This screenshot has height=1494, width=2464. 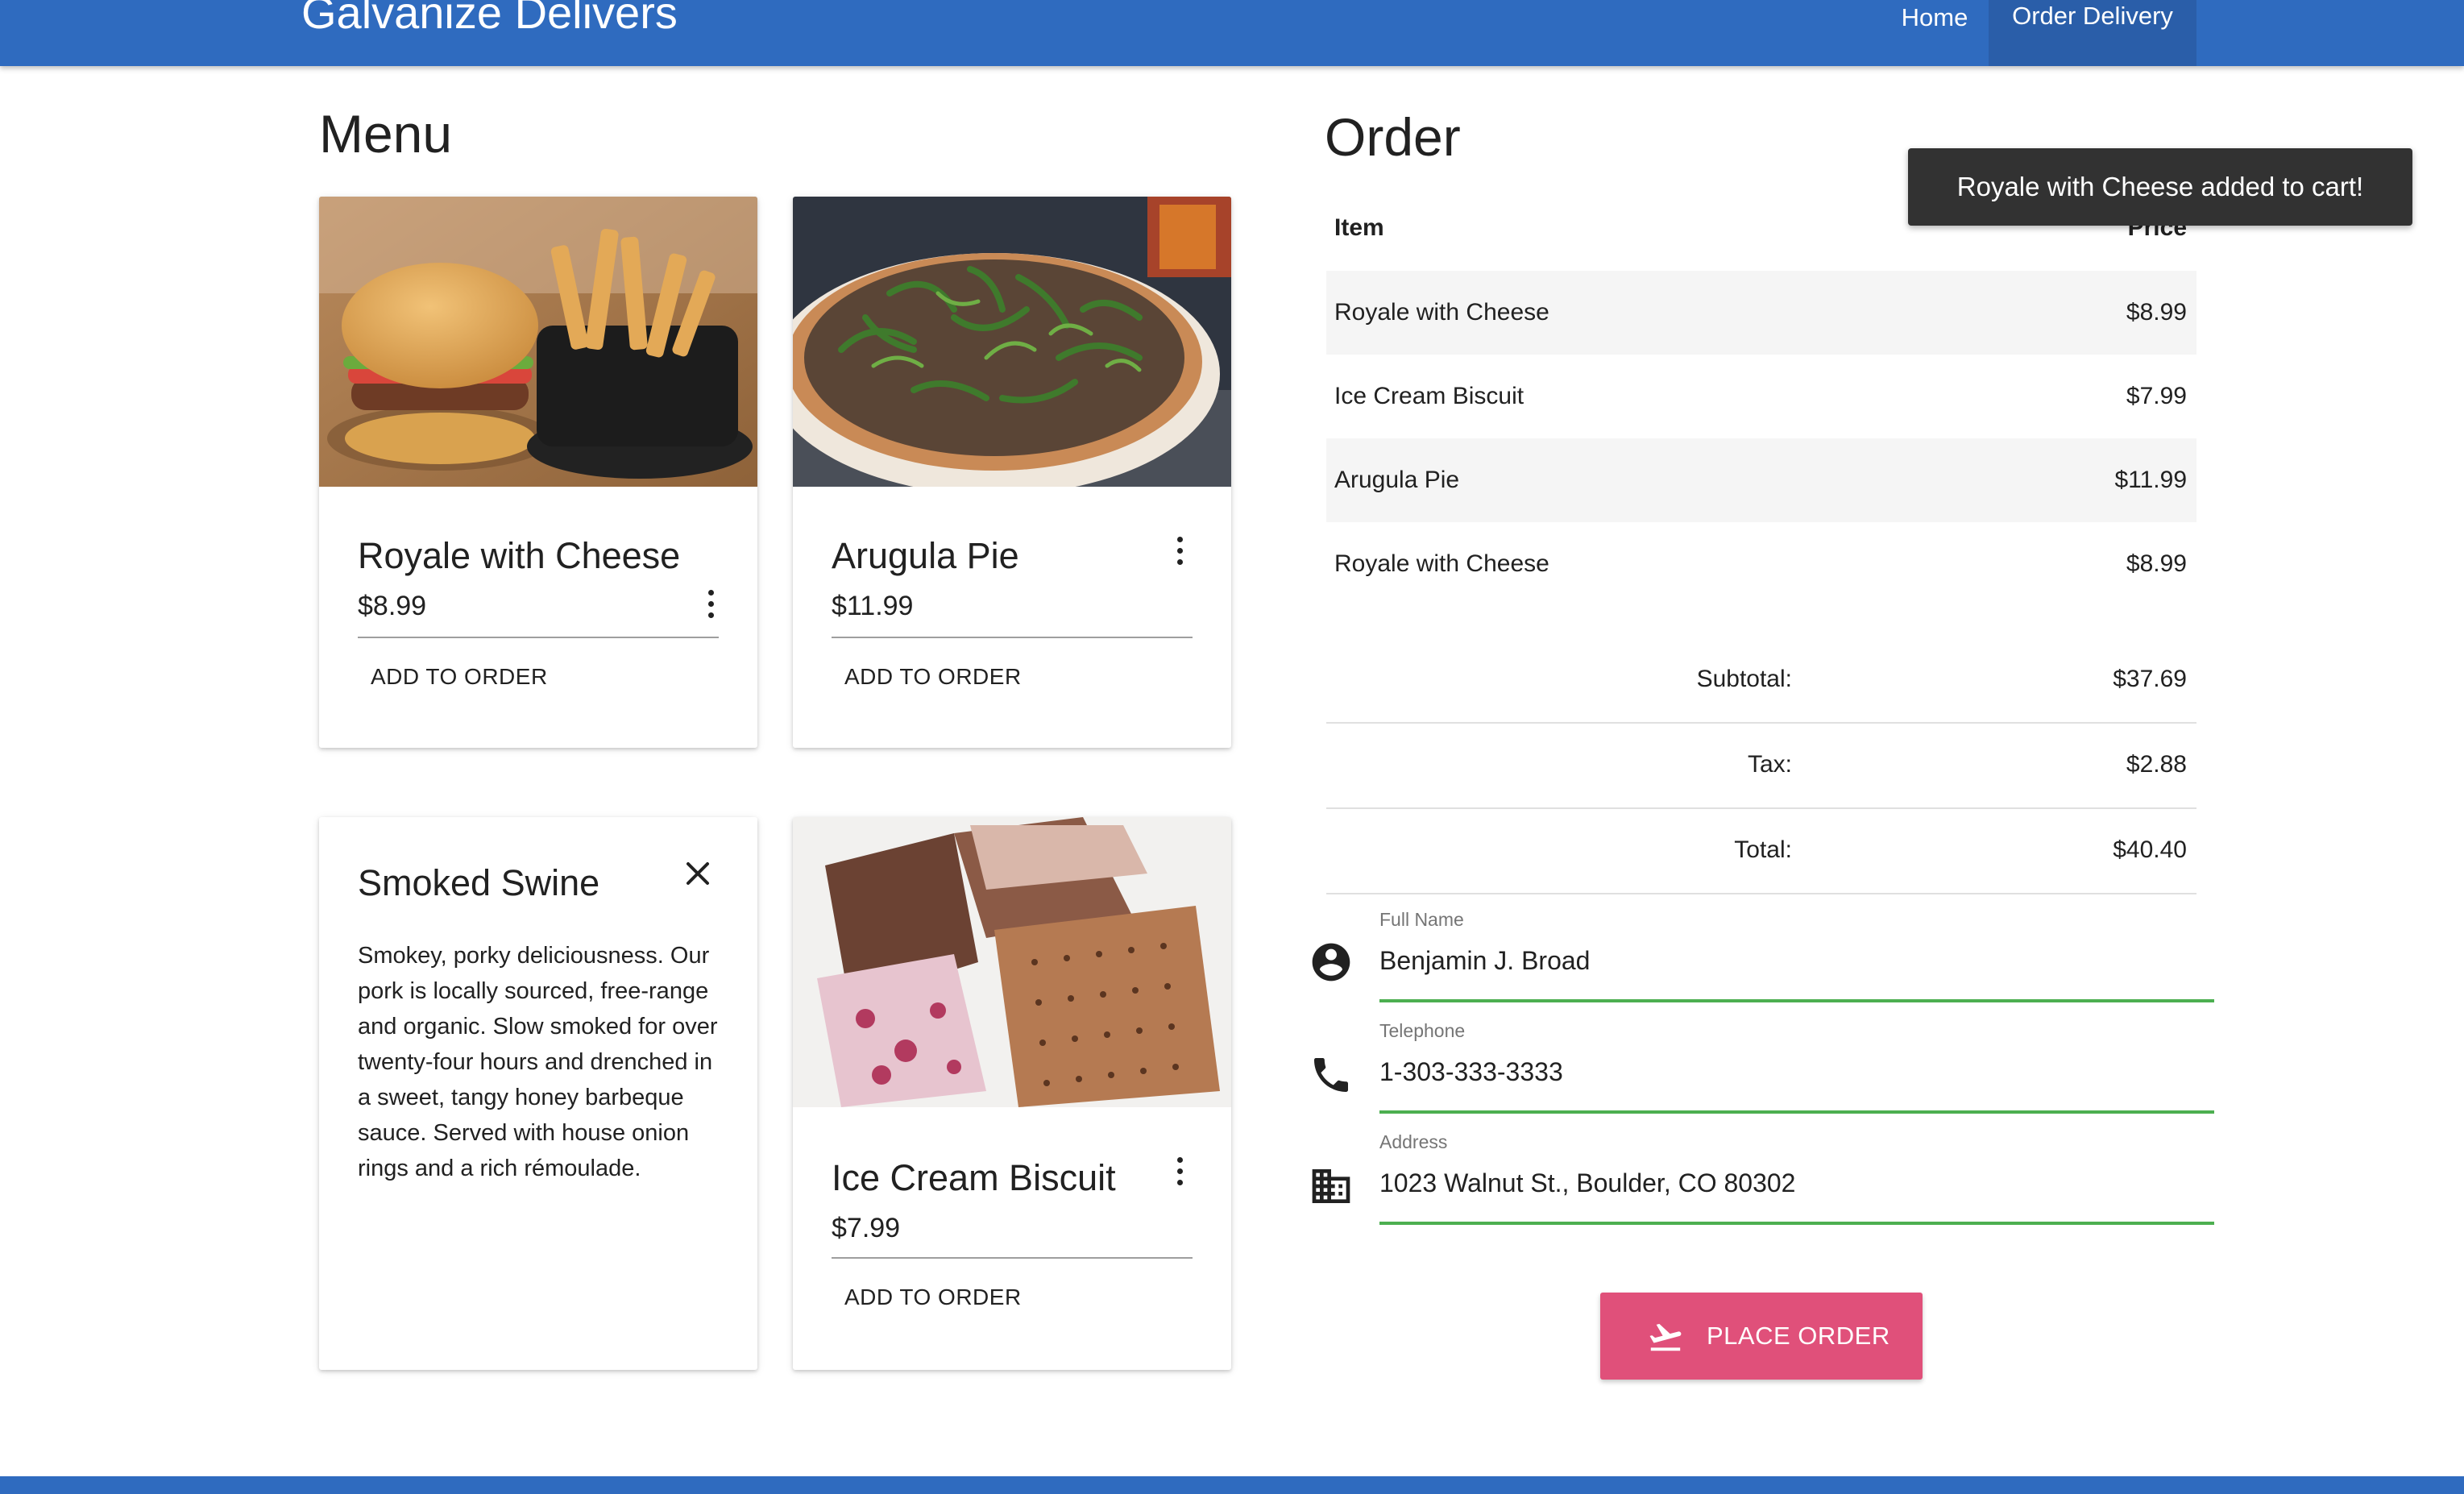 What do you see at coordinates (538, 342) in the screenshot?
I see `burger-image` at bounding box center [538, 342].